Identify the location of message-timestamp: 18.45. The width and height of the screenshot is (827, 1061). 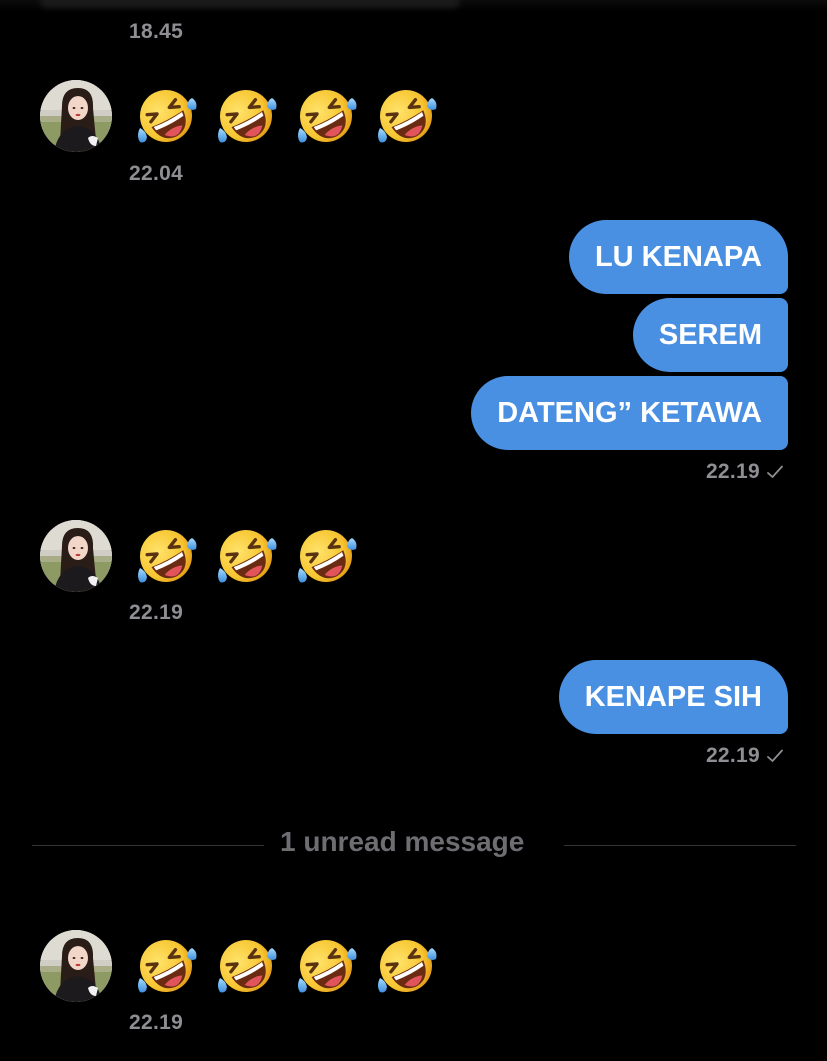
(156, 31).